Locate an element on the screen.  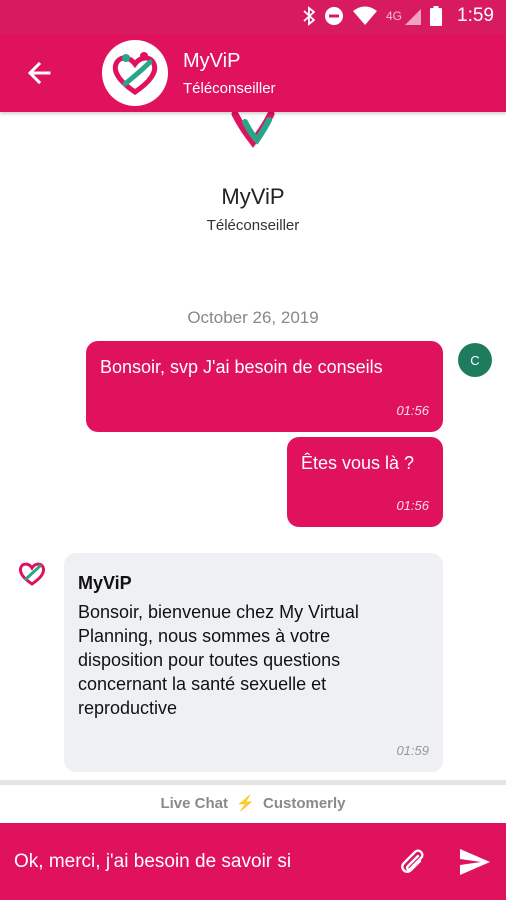
bluetooth-icon is located at coordinates (309, 16).